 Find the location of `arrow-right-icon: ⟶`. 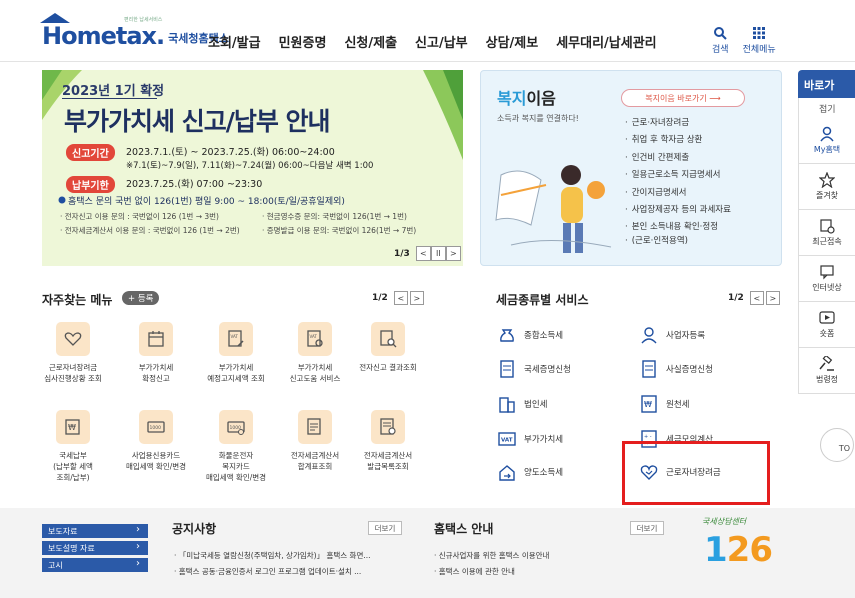

arrow-right-icon: ⟶ is located at coordinates (715, 98).